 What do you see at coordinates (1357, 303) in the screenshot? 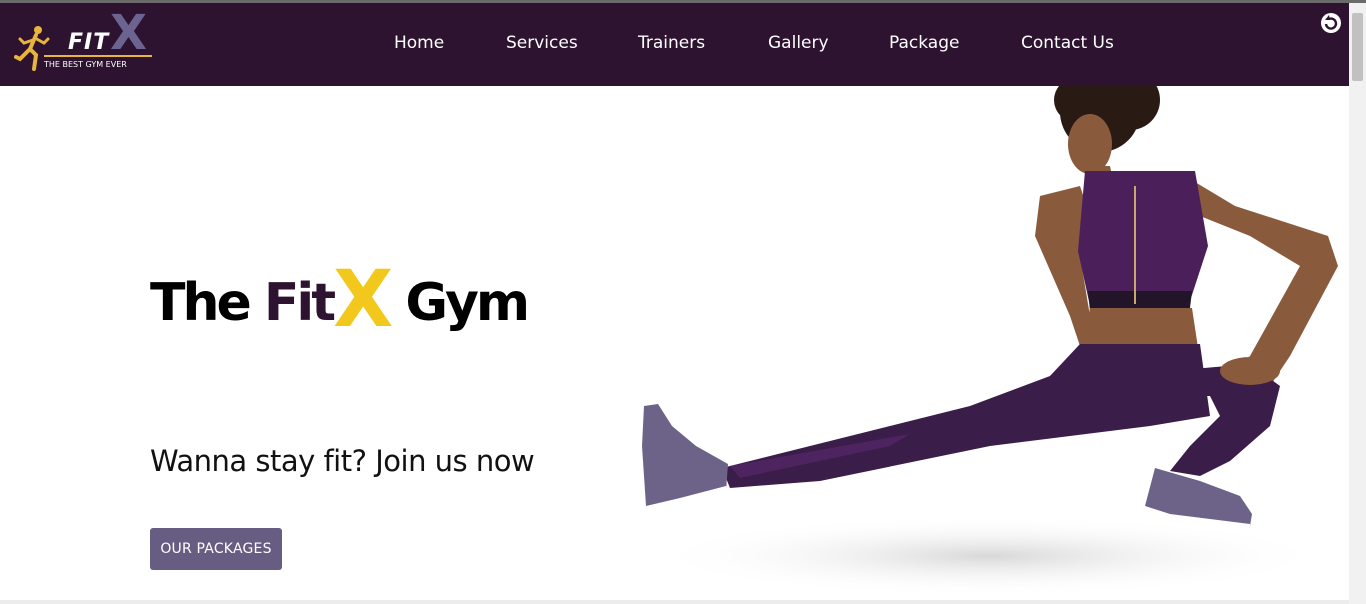
I see `scrollbar` at bounding box center [1357, 303].